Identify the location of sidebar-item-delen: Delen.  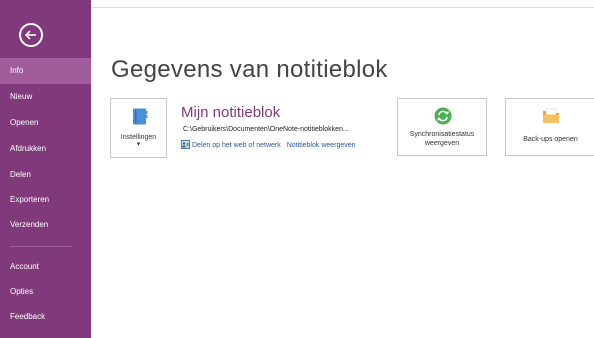
(45, 175).